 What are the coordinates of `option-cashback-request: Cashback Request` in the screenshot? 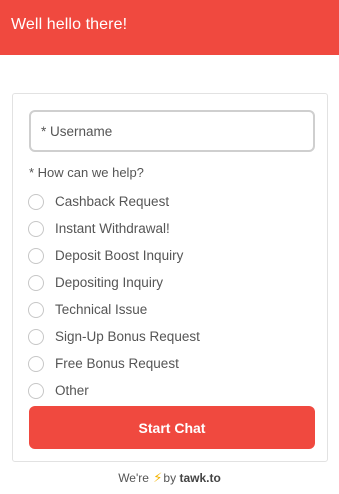 It's located at (114, 201).